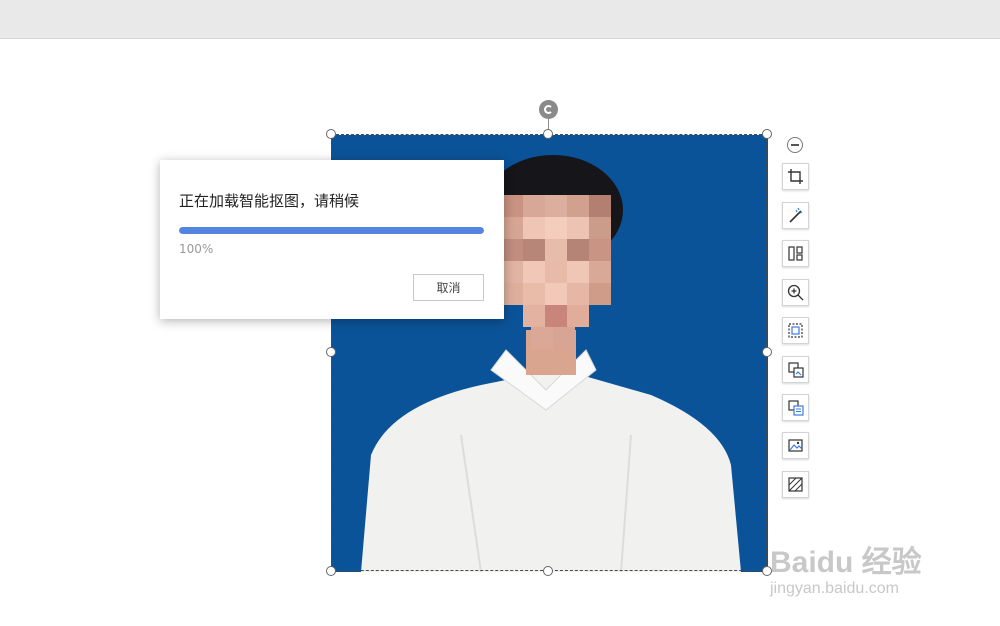  I want to click on progress-fill, so click(331, 230).